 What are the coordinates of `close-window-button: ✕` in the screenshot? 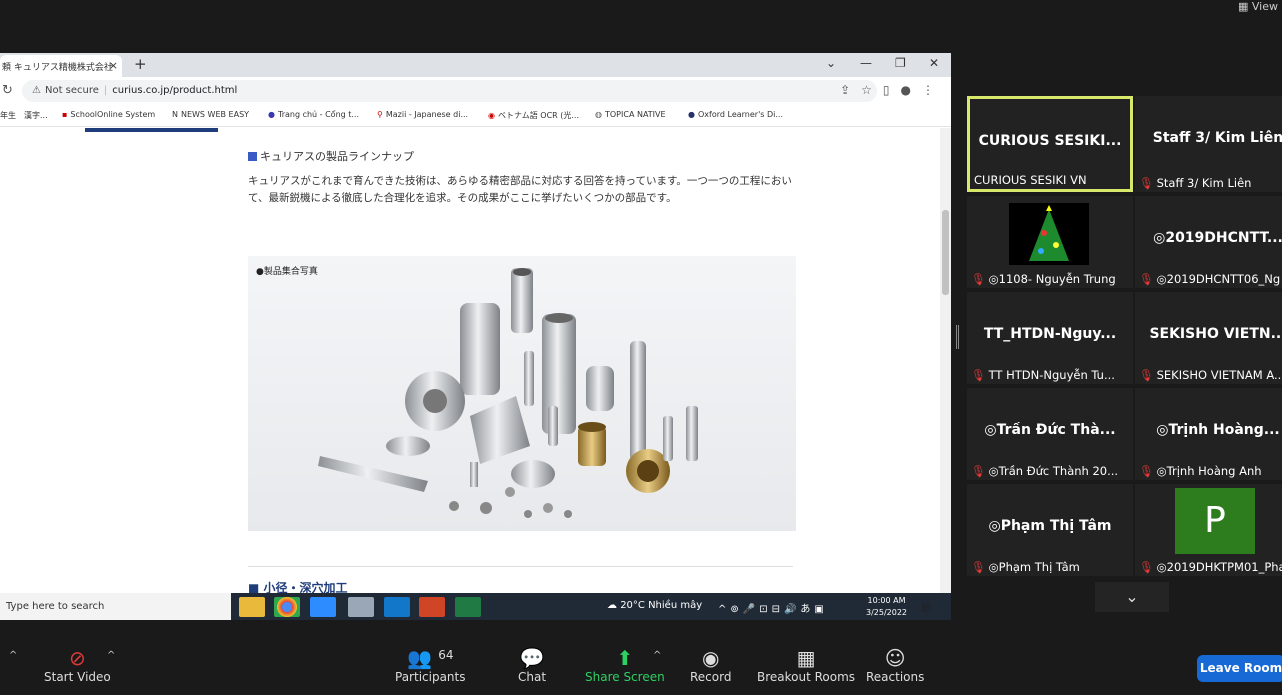 It's located at (934, 63).